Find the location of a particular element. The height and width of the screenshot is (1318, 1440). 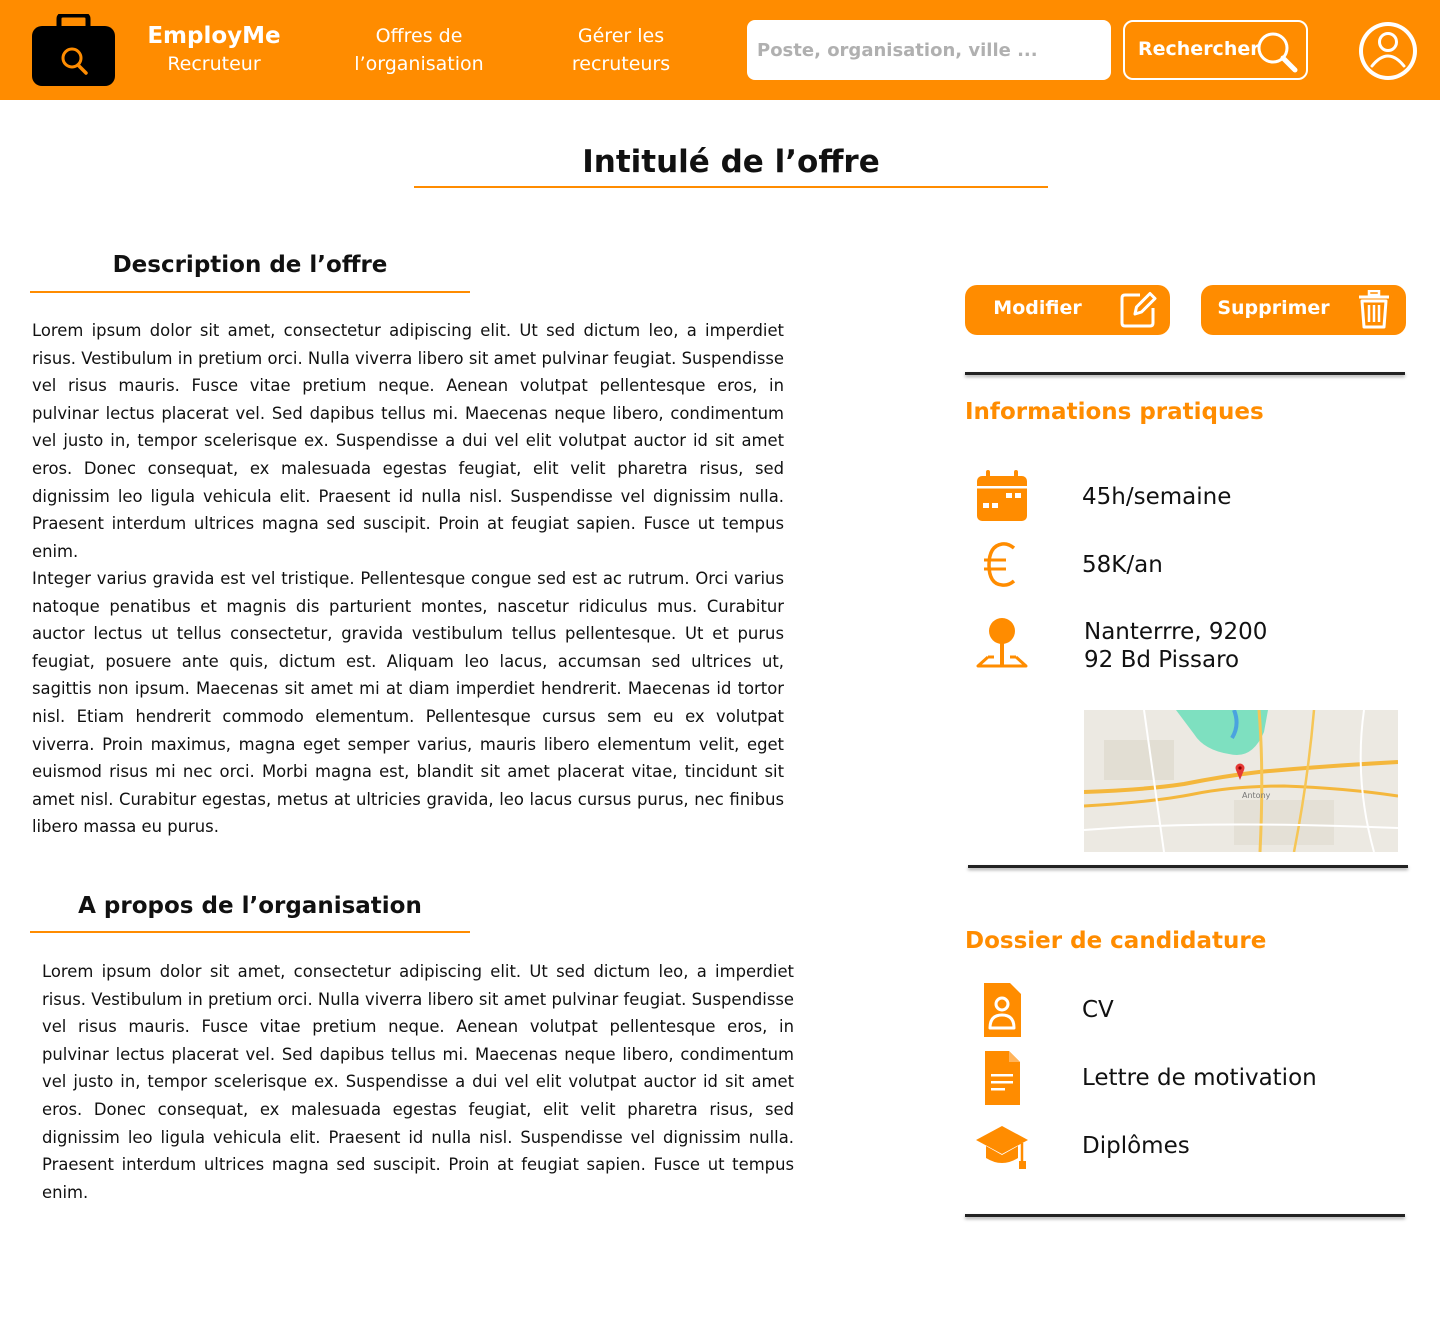

working-hours: 45h/semaine is located at coordinates (1157, 497).